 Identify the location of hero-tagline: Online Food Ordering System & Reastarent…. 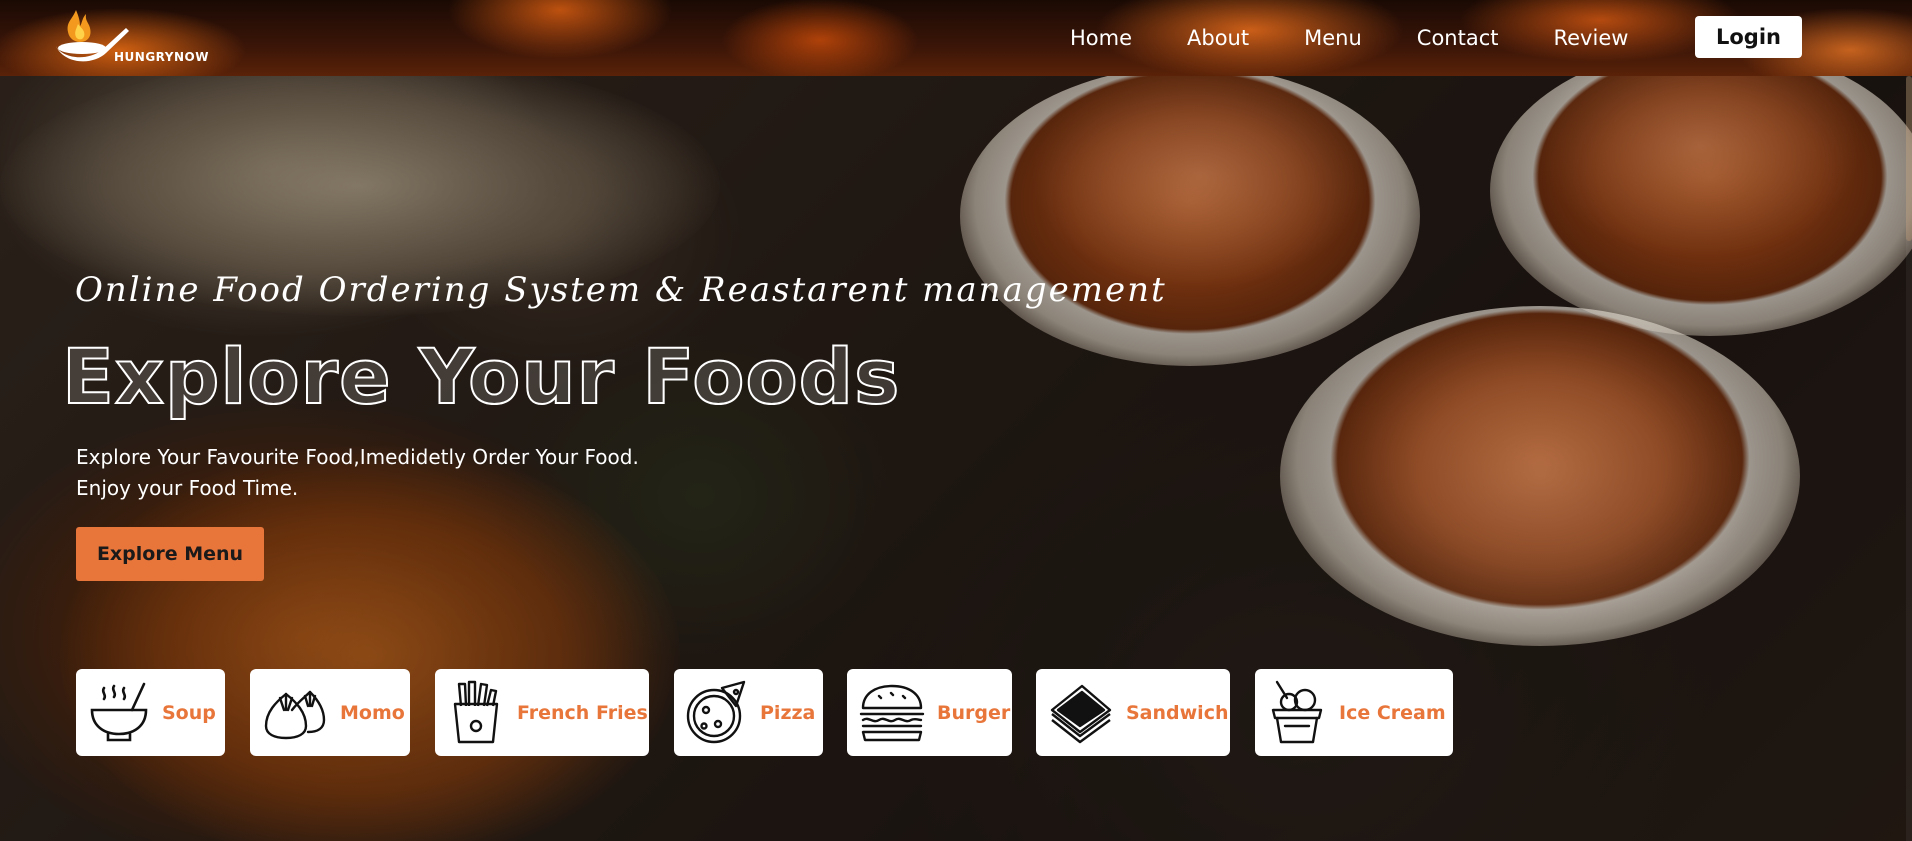
(621, 290).